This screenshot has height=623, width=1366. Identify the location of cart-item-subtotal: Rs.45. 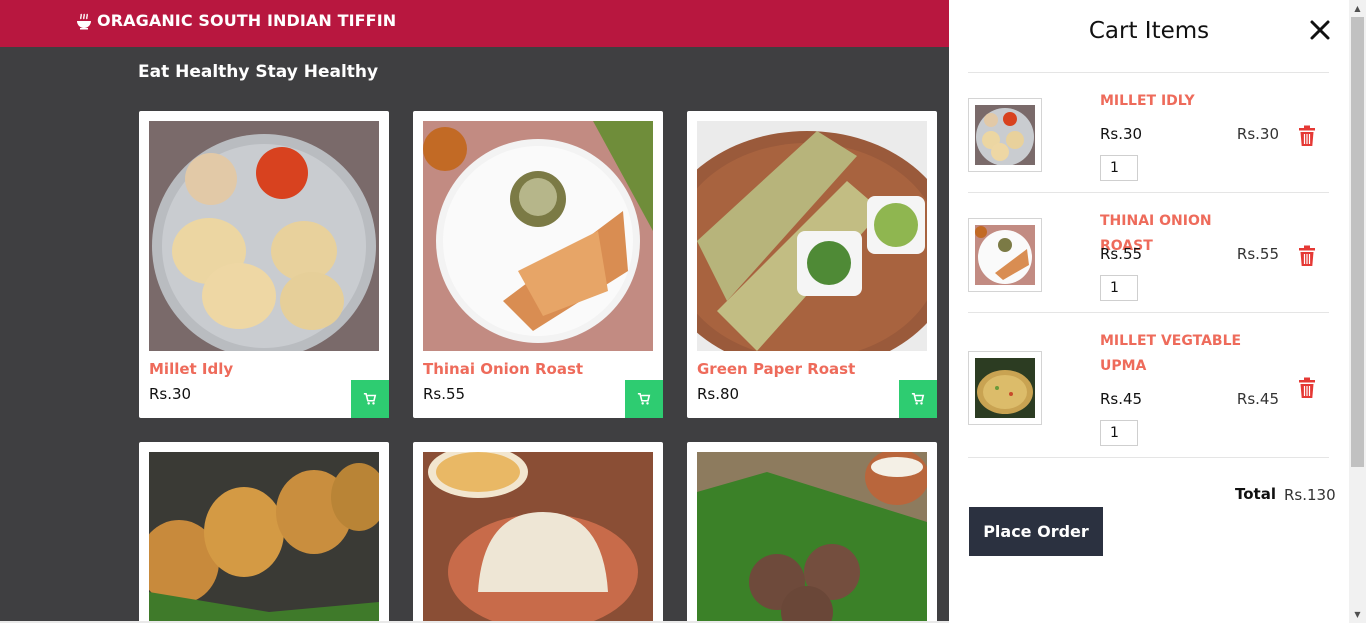
(1257, 399).